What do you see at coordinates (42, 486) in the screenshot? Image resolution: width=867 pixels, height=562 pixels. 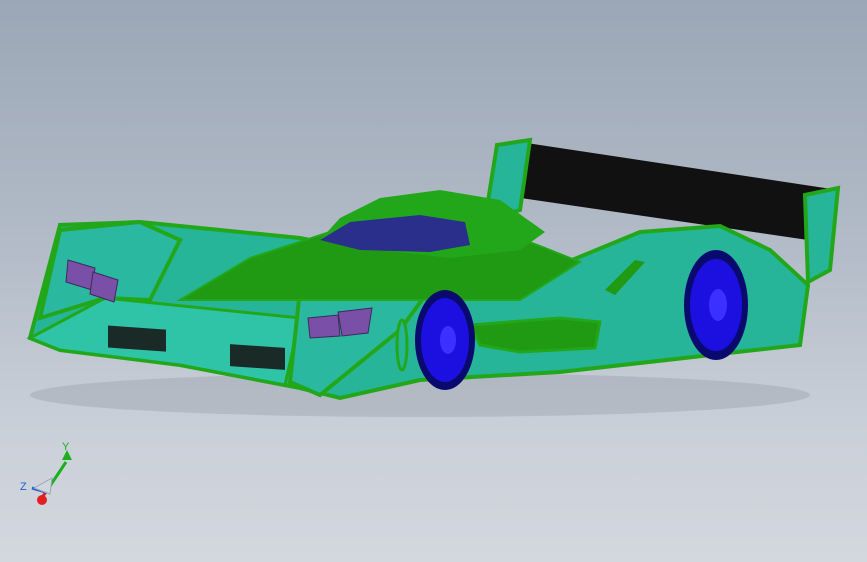 I see `z-axis-plane` at bounding box center [42, 486].